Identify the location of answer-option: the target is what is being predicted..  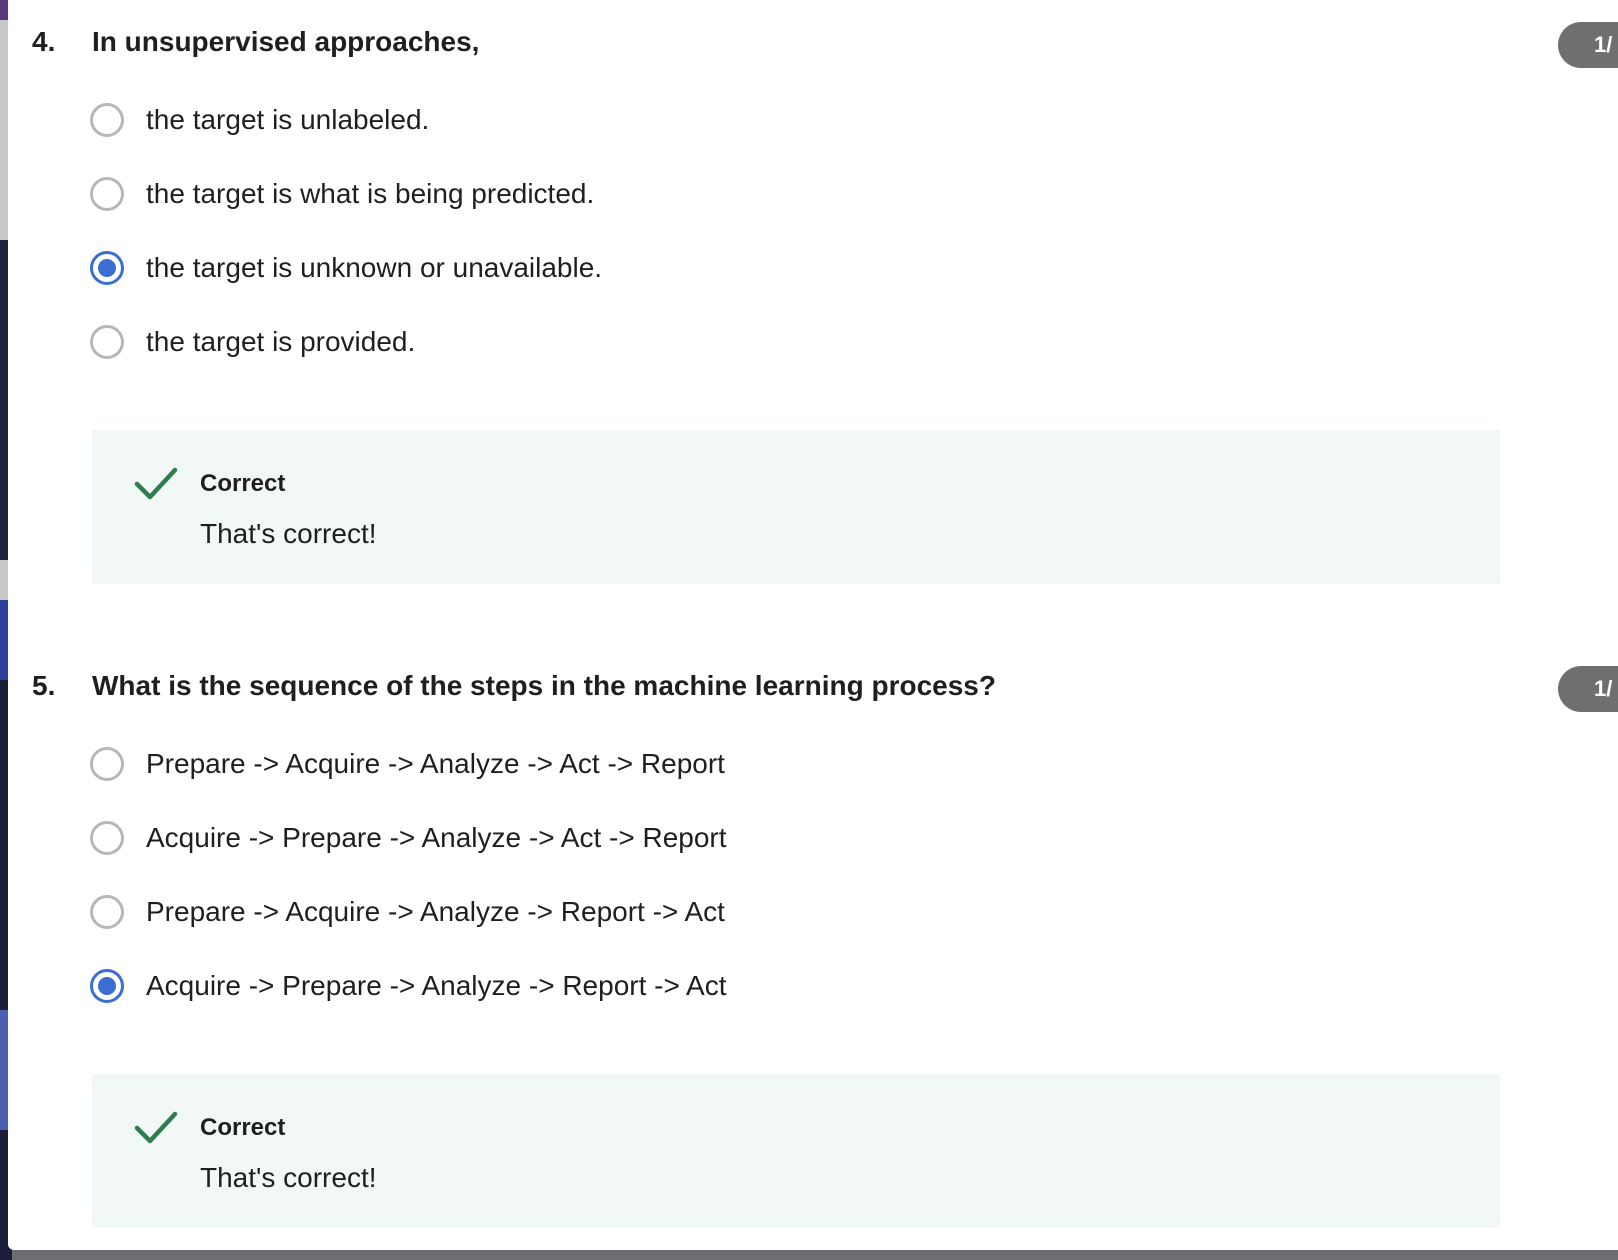
(342, 194).